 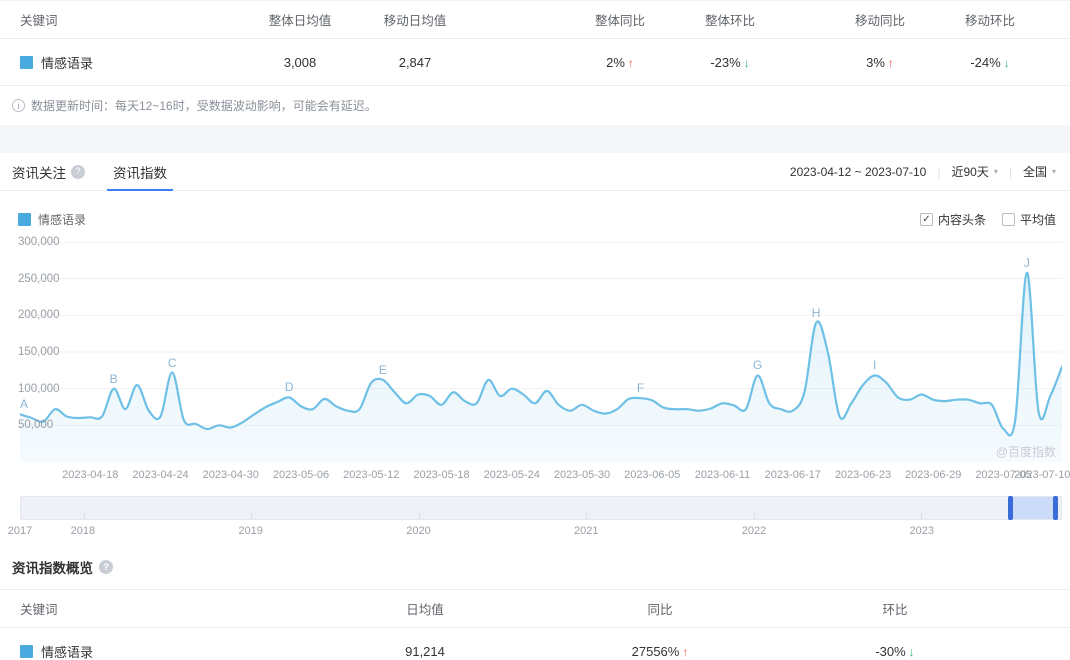 What do you see at coordinates (660, 651) in the screenshot?
I see `yoy-value: 27556% ↑` at bounding box center [660, 651].